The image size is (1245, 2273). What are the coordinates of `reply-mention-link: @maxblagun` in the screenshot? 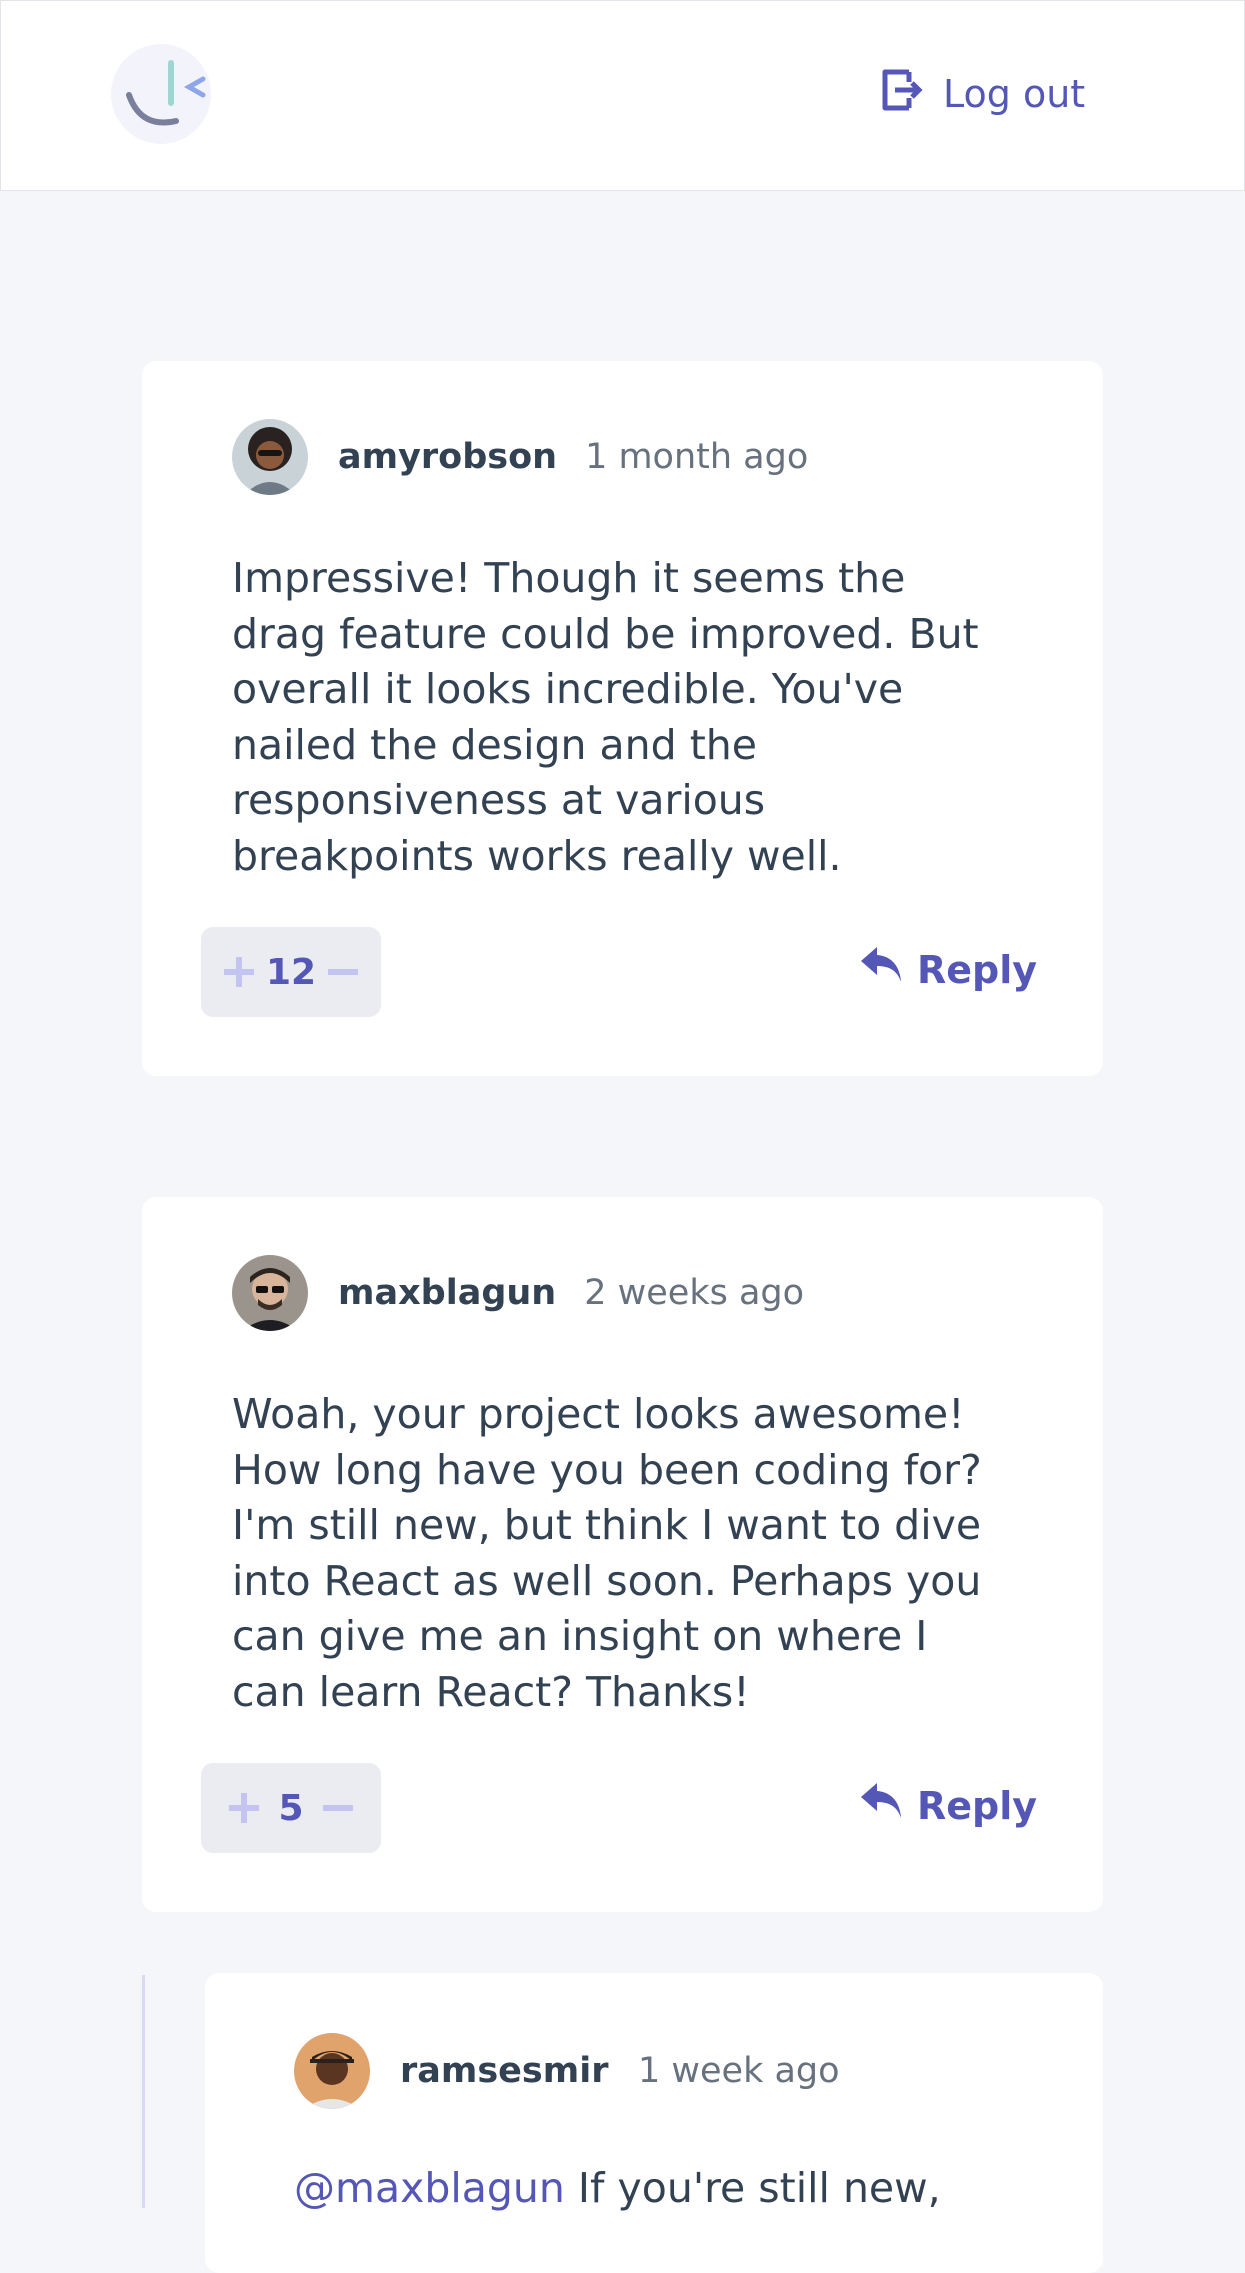 It's located at (429, 2188).